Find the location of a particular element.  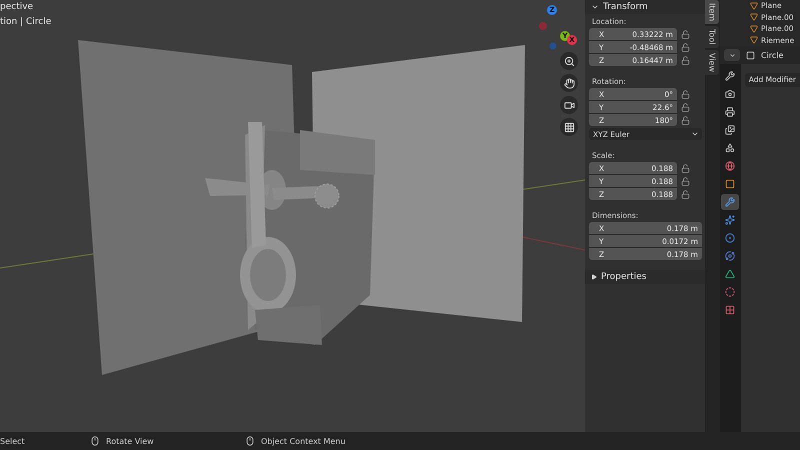

panel-header: Transform is located at coordinates (645, 7).